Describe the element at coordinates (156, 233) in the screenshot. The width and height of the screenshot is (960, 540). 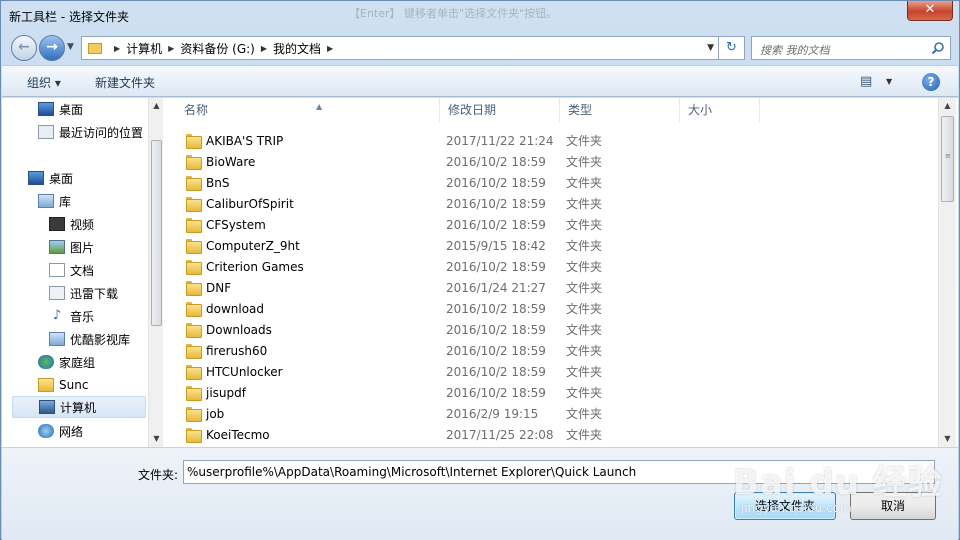
I see `scroll-thumb` at that location.